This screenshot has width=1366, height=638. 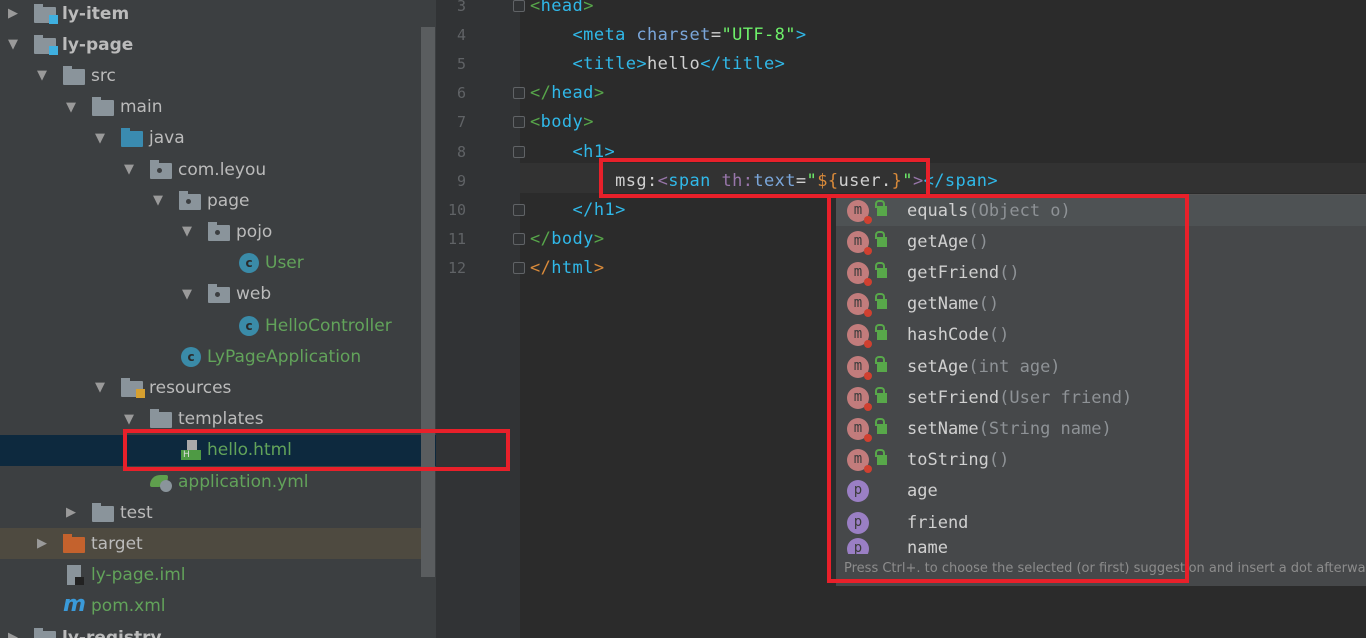 What do you see at coordinates (210, 107) in the screenshot?
I see `tree-item: ▼ main` at bounding box center [210, 107].